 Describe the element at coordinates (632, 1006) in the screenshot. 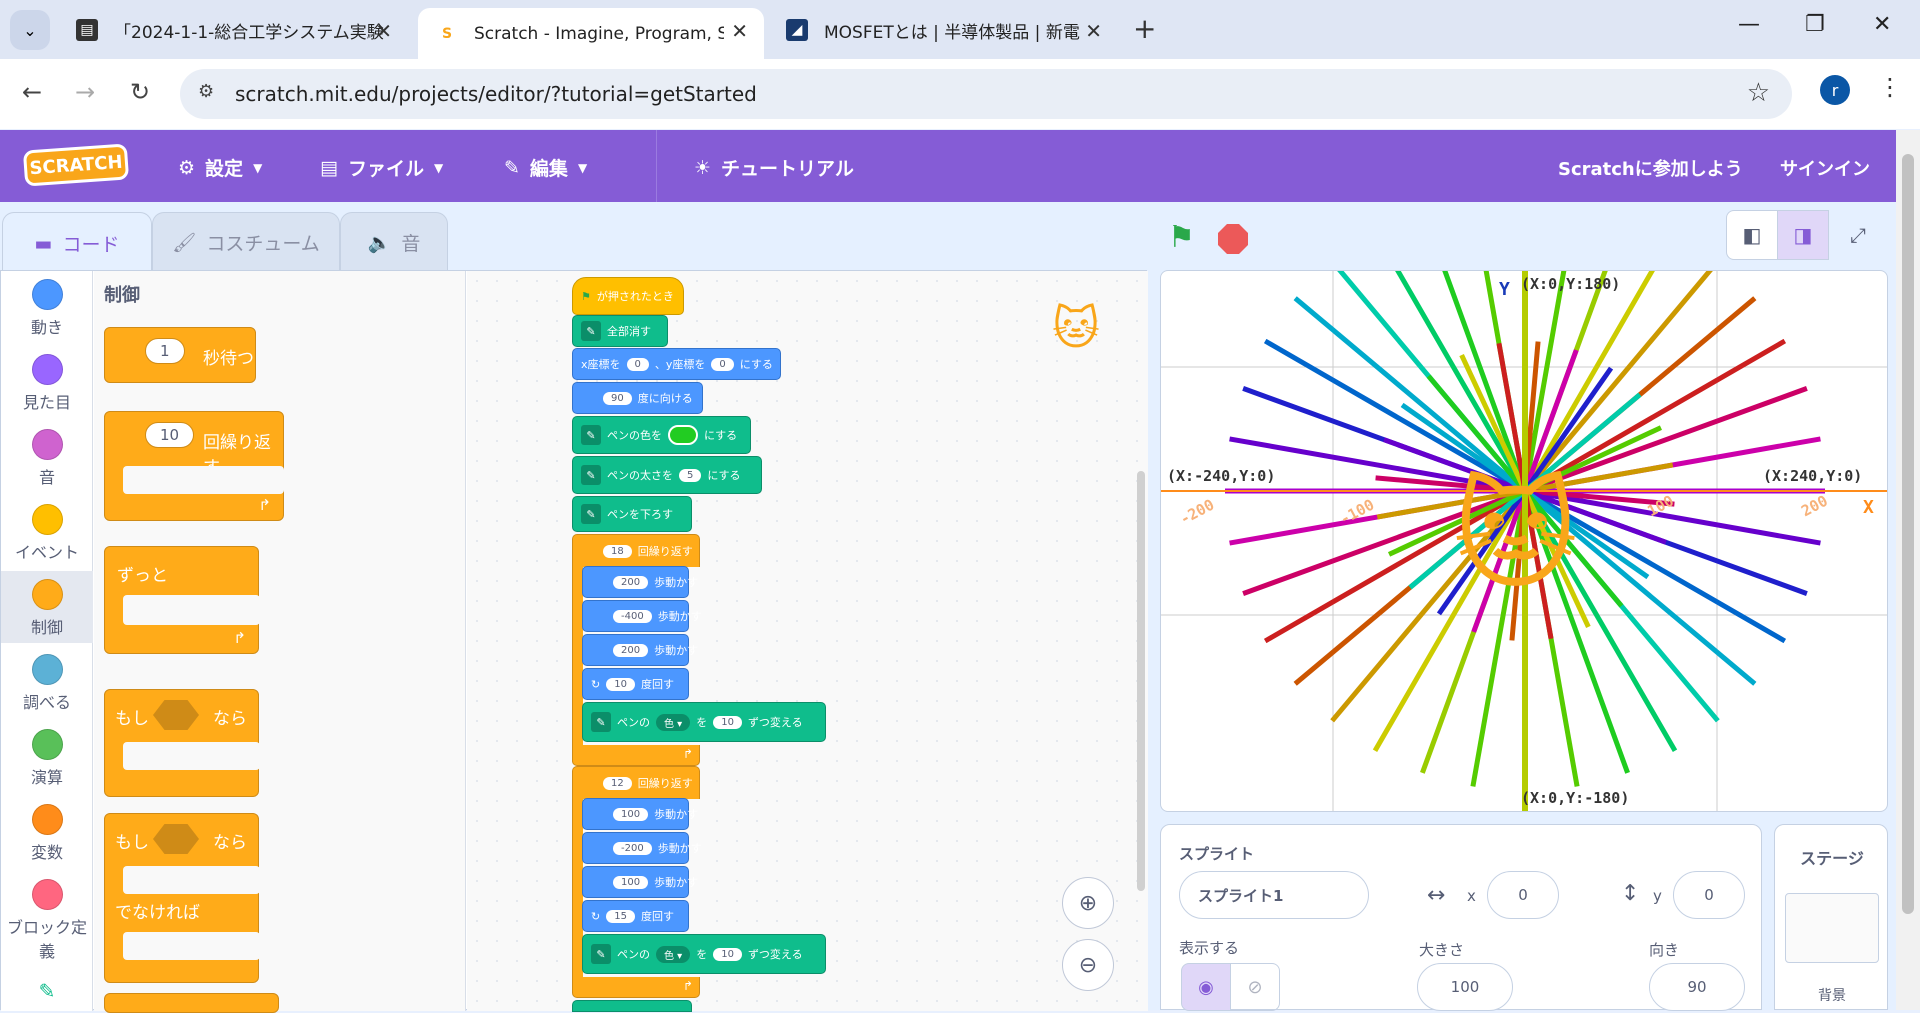

I see `next-pen-block` at that location.